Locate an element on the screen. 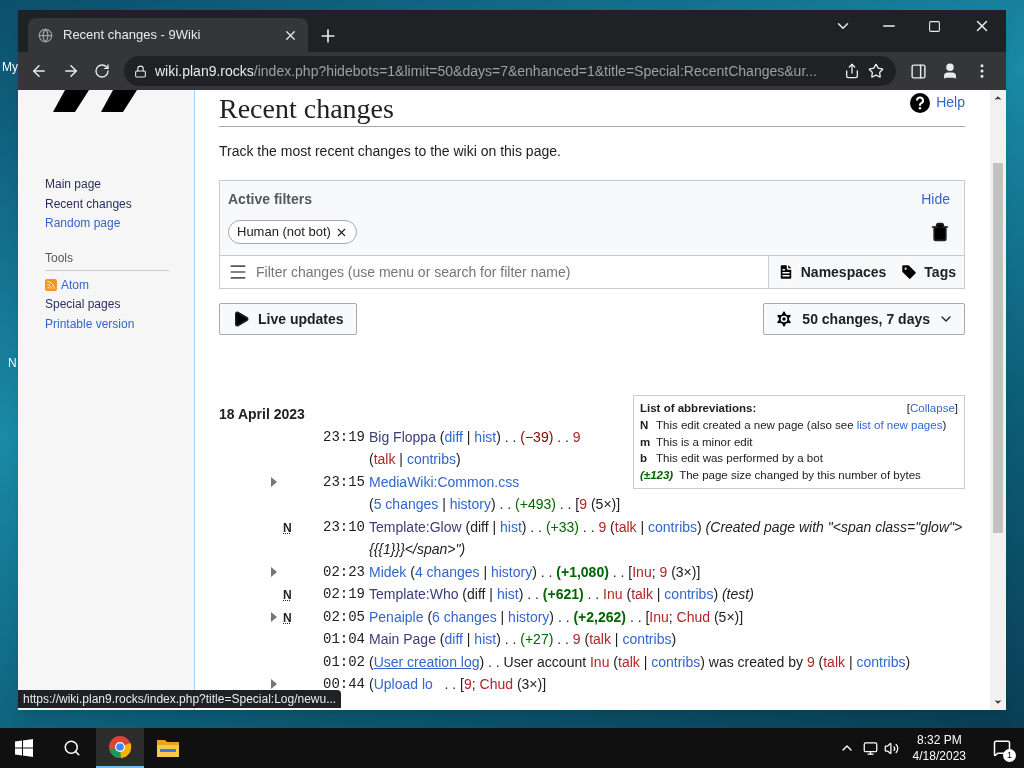 This screenshot has height=768, width=1024. sidebar-link: Recent changes is located at coordinates (119, 203).